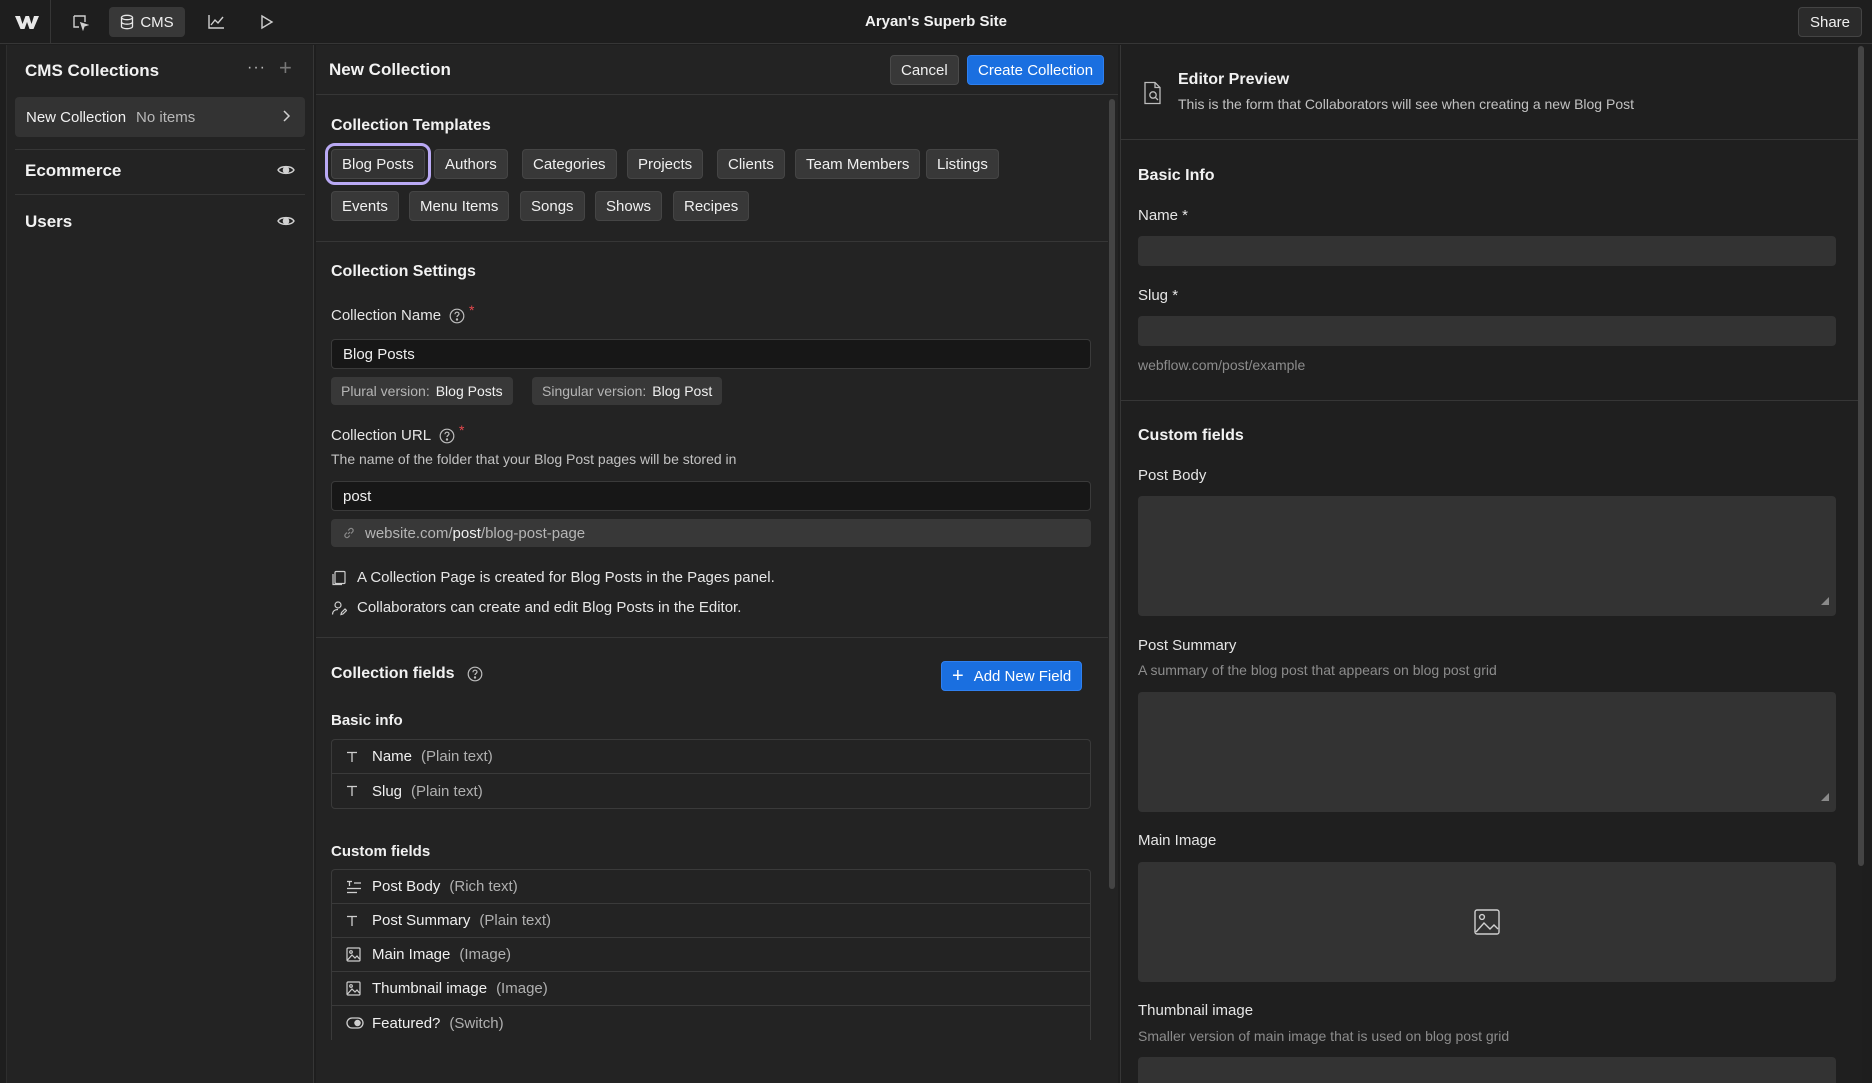  I want to click on template-chip-shows: Shows, so click(629, 206).